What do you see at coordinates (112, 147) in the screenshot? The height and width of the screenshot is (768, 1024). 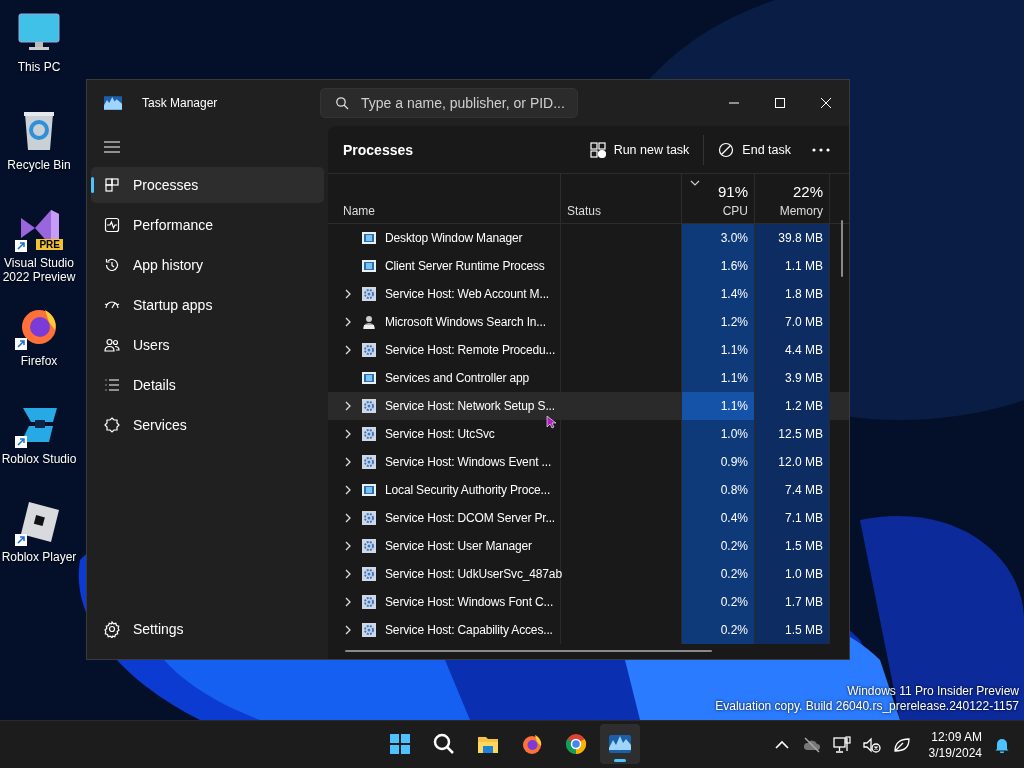 I see `menu-icon` at bounding box center [112, 147].